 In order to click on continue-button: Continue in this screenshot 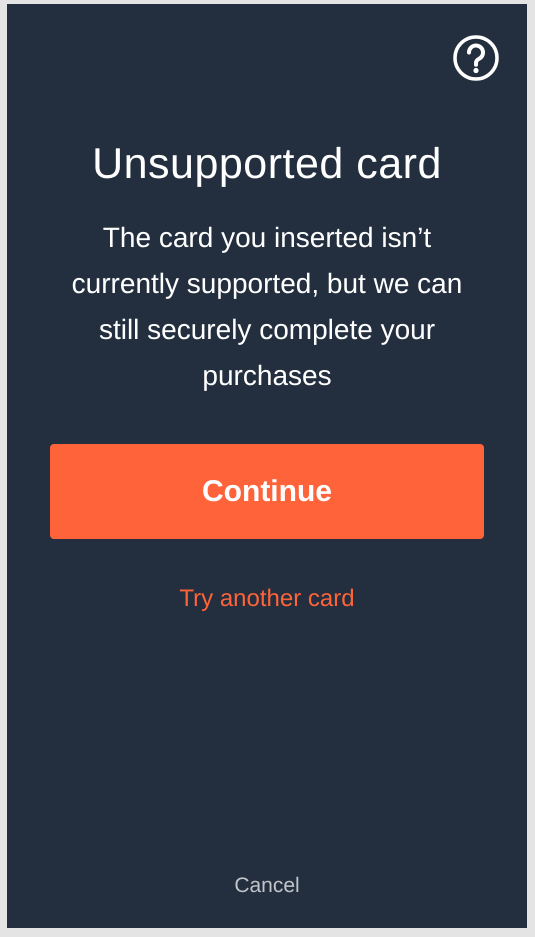, I will do `click(267, 491)`.